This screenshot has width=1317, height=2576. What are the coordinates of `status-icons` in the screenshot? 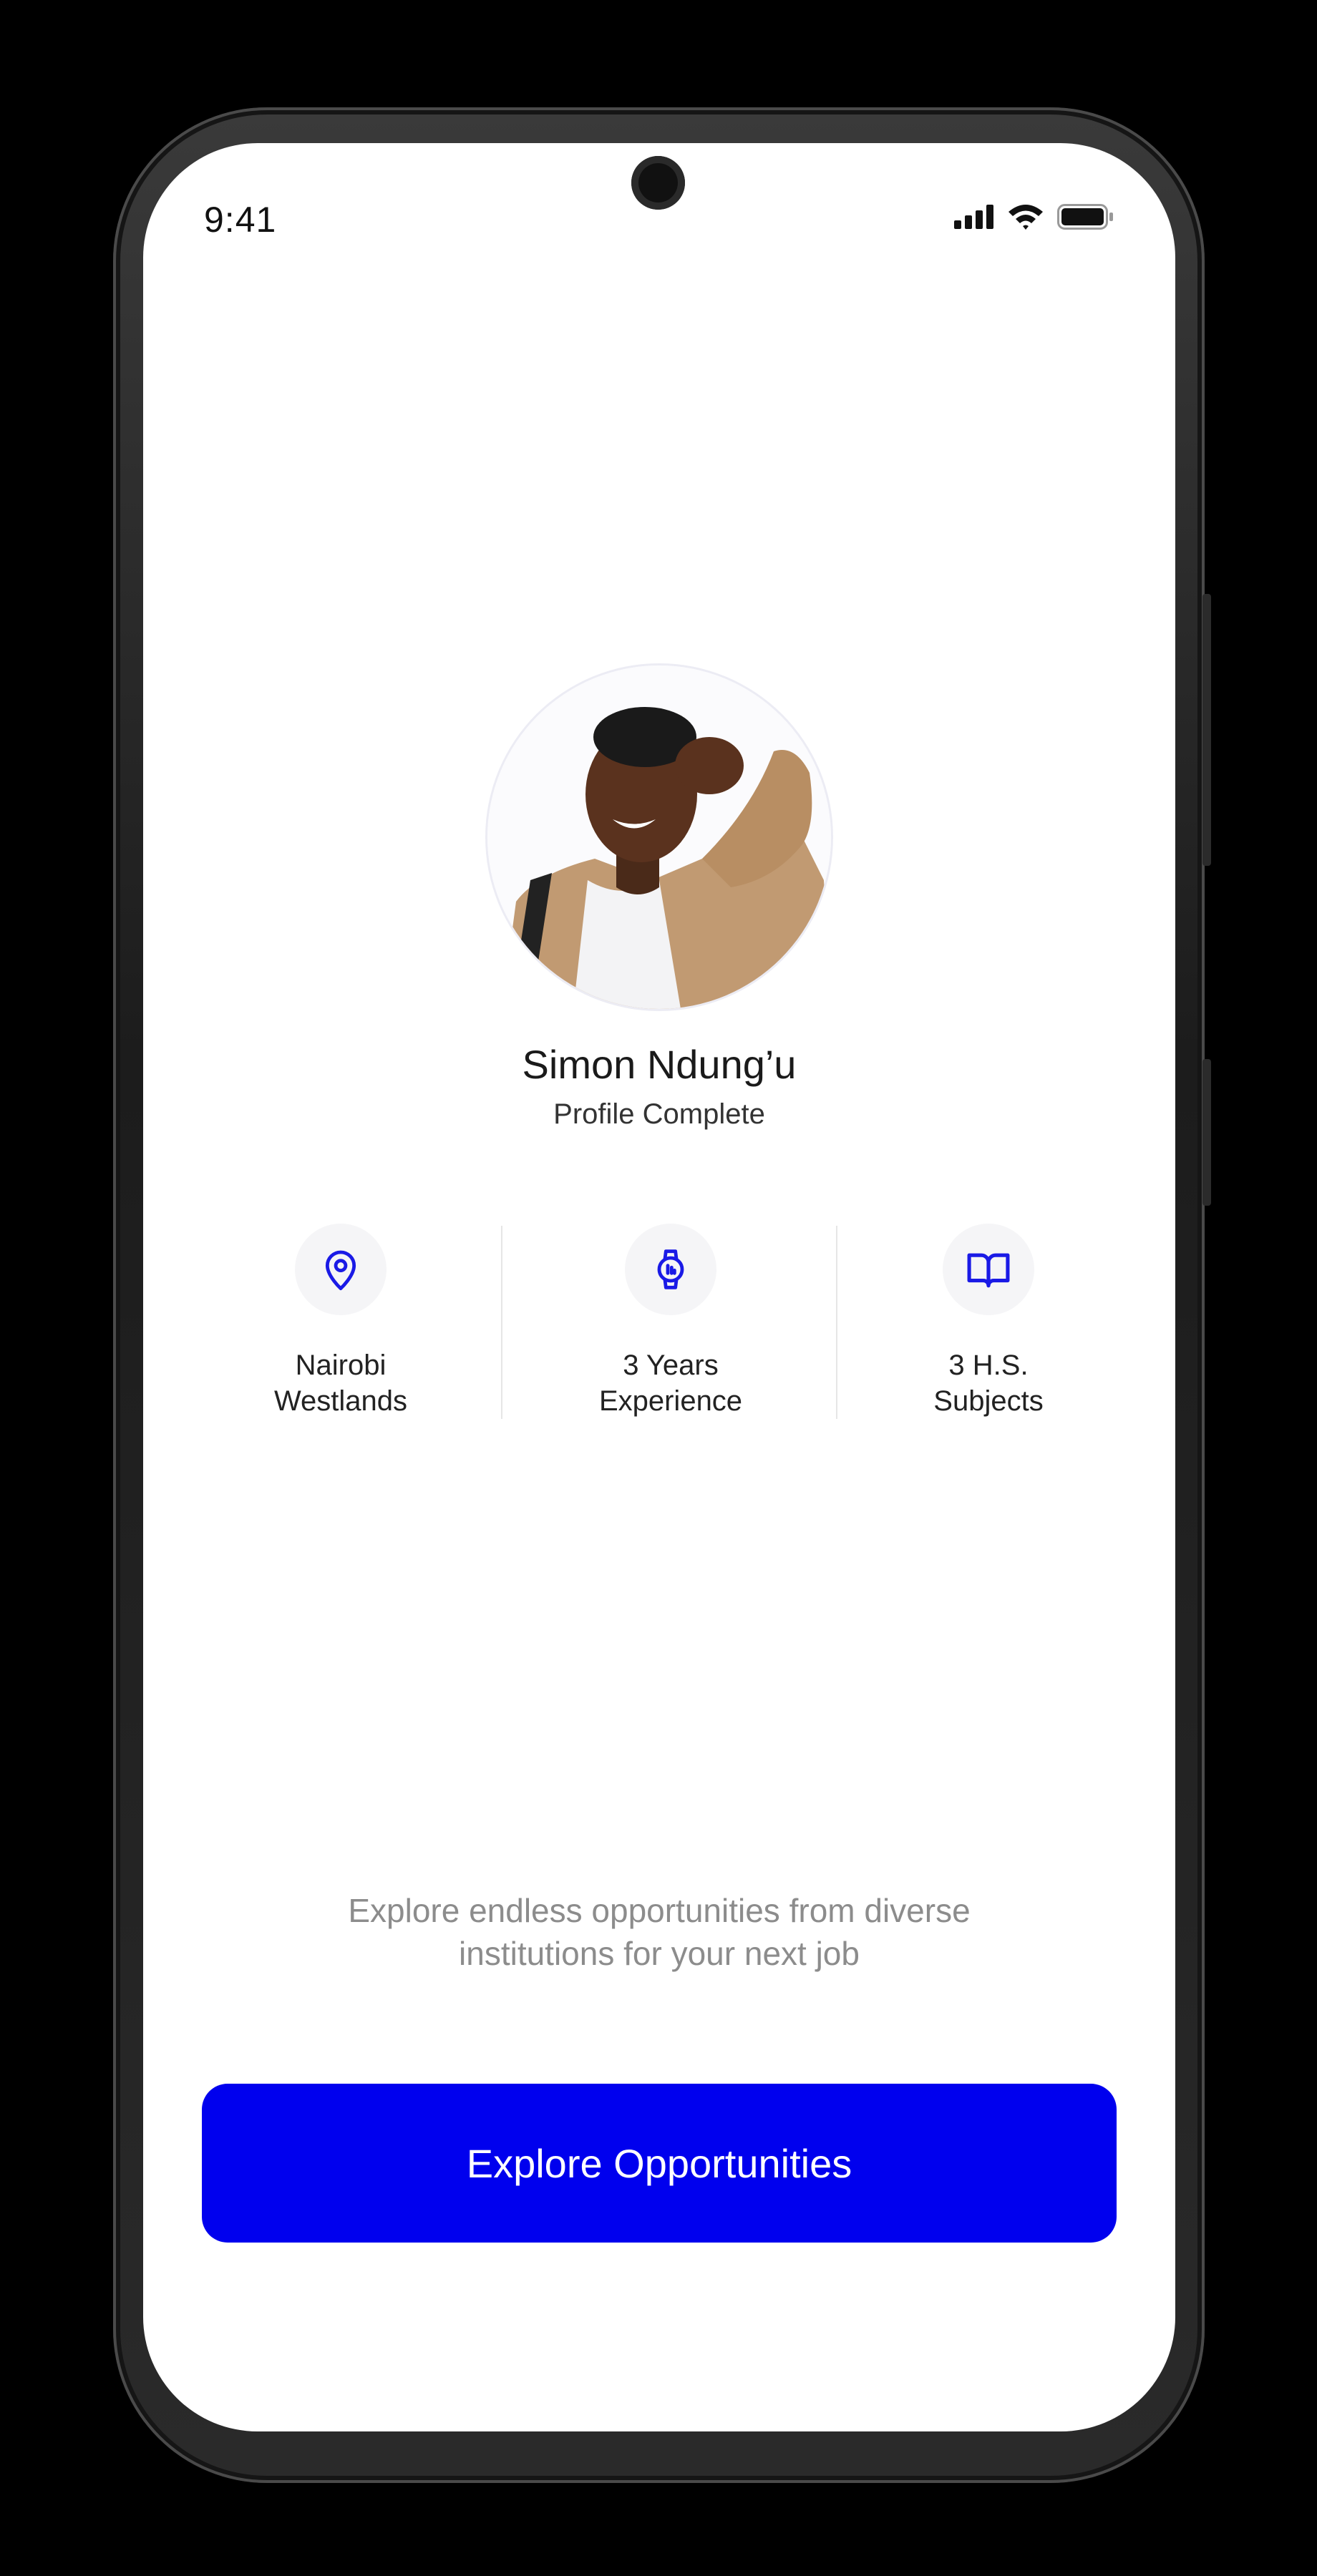 It's located at (1034, 217).